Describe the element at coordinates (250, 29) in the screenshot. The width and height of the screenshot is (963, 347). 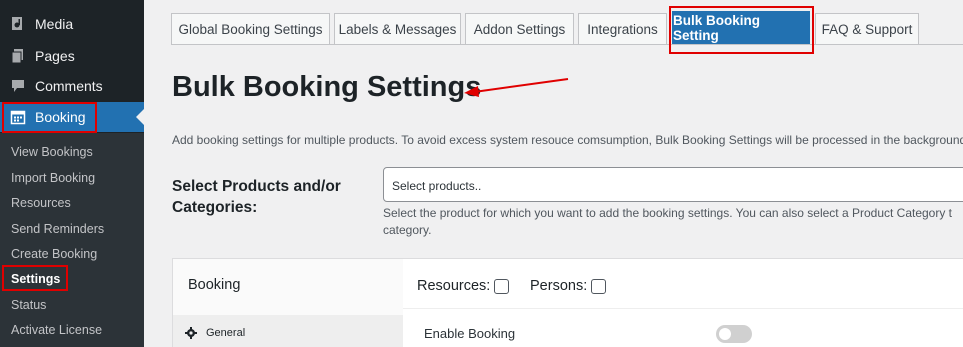
I see `tab-global-booking-settings: Global Booking Settings` at that location.